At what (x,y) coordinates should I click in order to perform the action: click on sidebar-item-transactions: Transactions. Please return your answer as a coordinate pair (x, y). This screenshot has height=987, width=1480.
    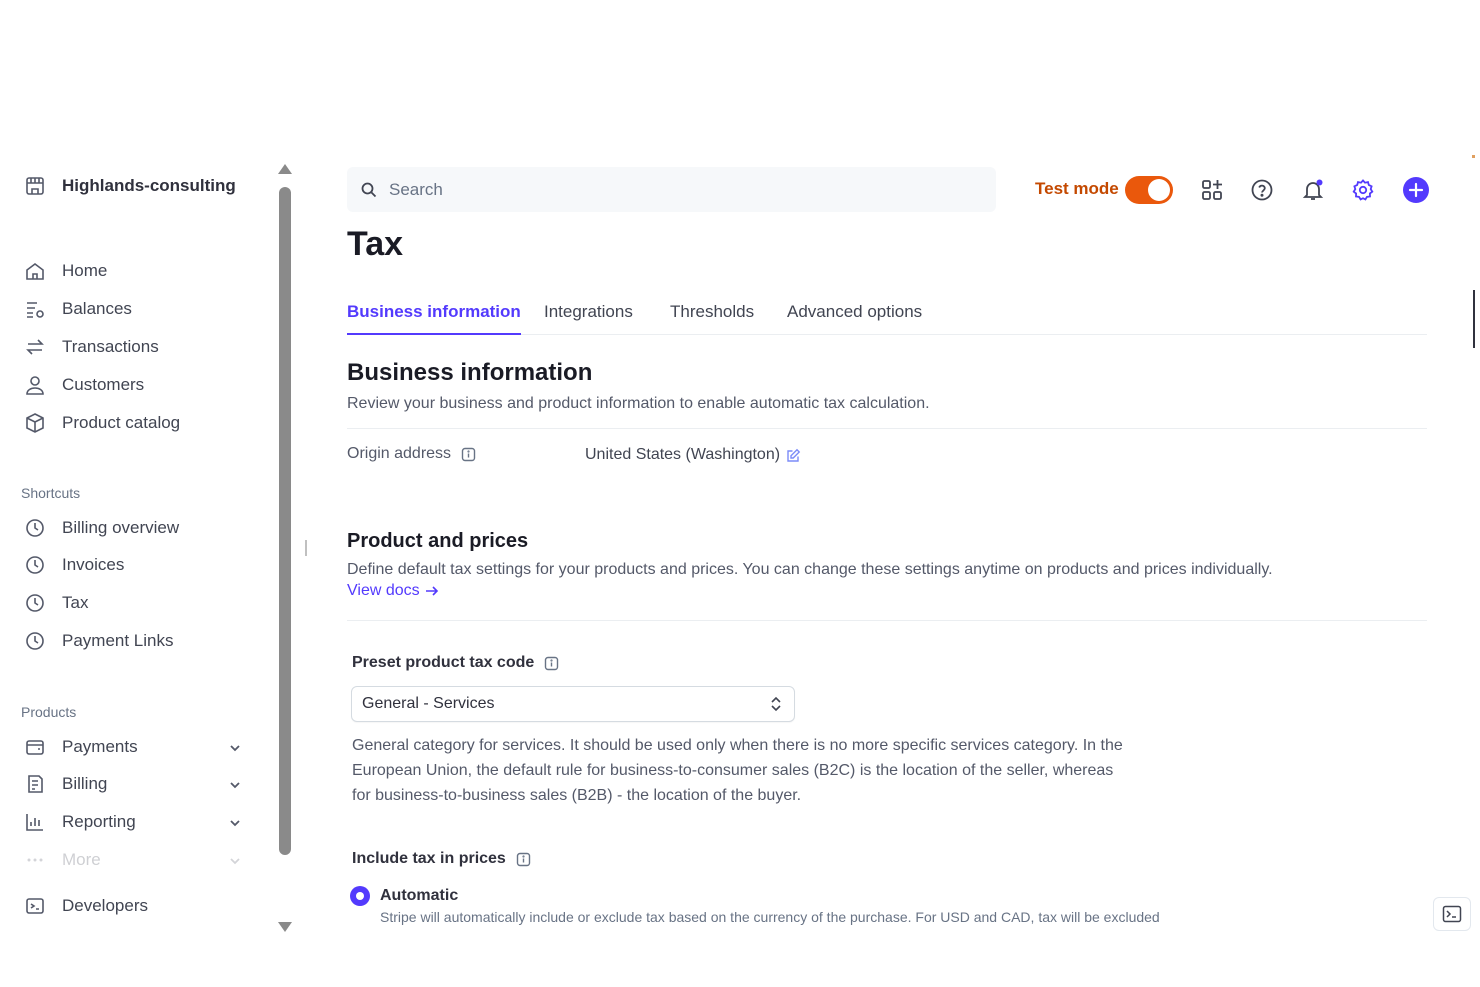
    Looking at the image, I should click on (91, 347).